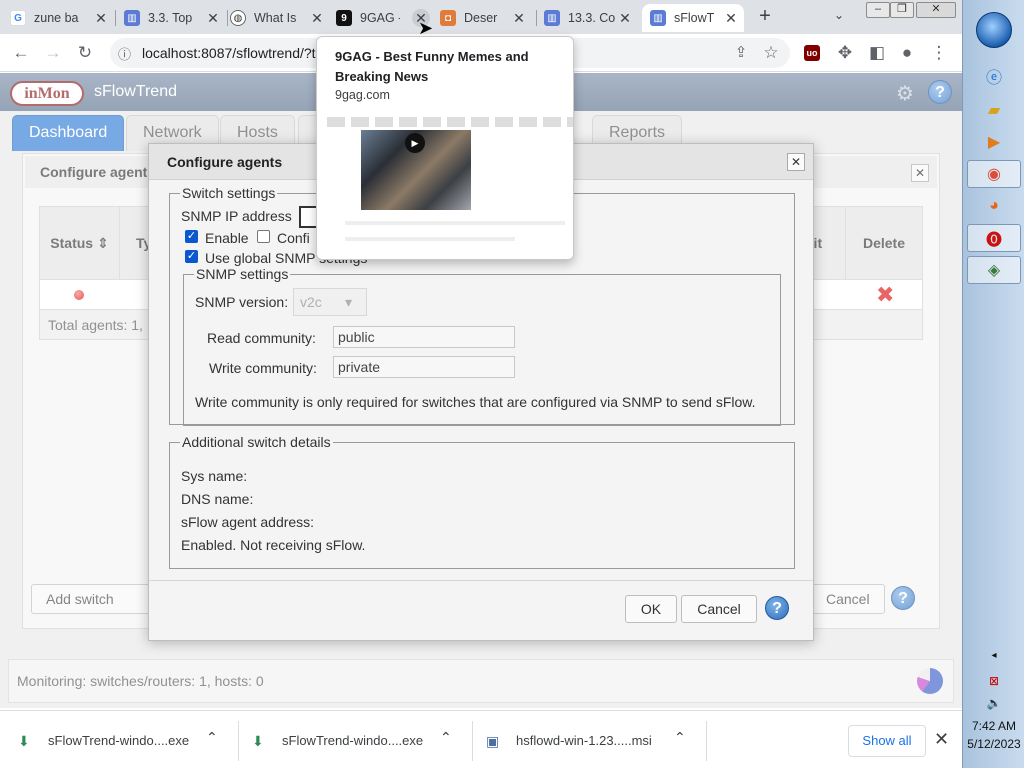 This screenshot has height=768, width=1024. Describe the element at coordinates (191, 256) in the screenshot. I see `use-global-snmp-checkbox: ✓` at that location.